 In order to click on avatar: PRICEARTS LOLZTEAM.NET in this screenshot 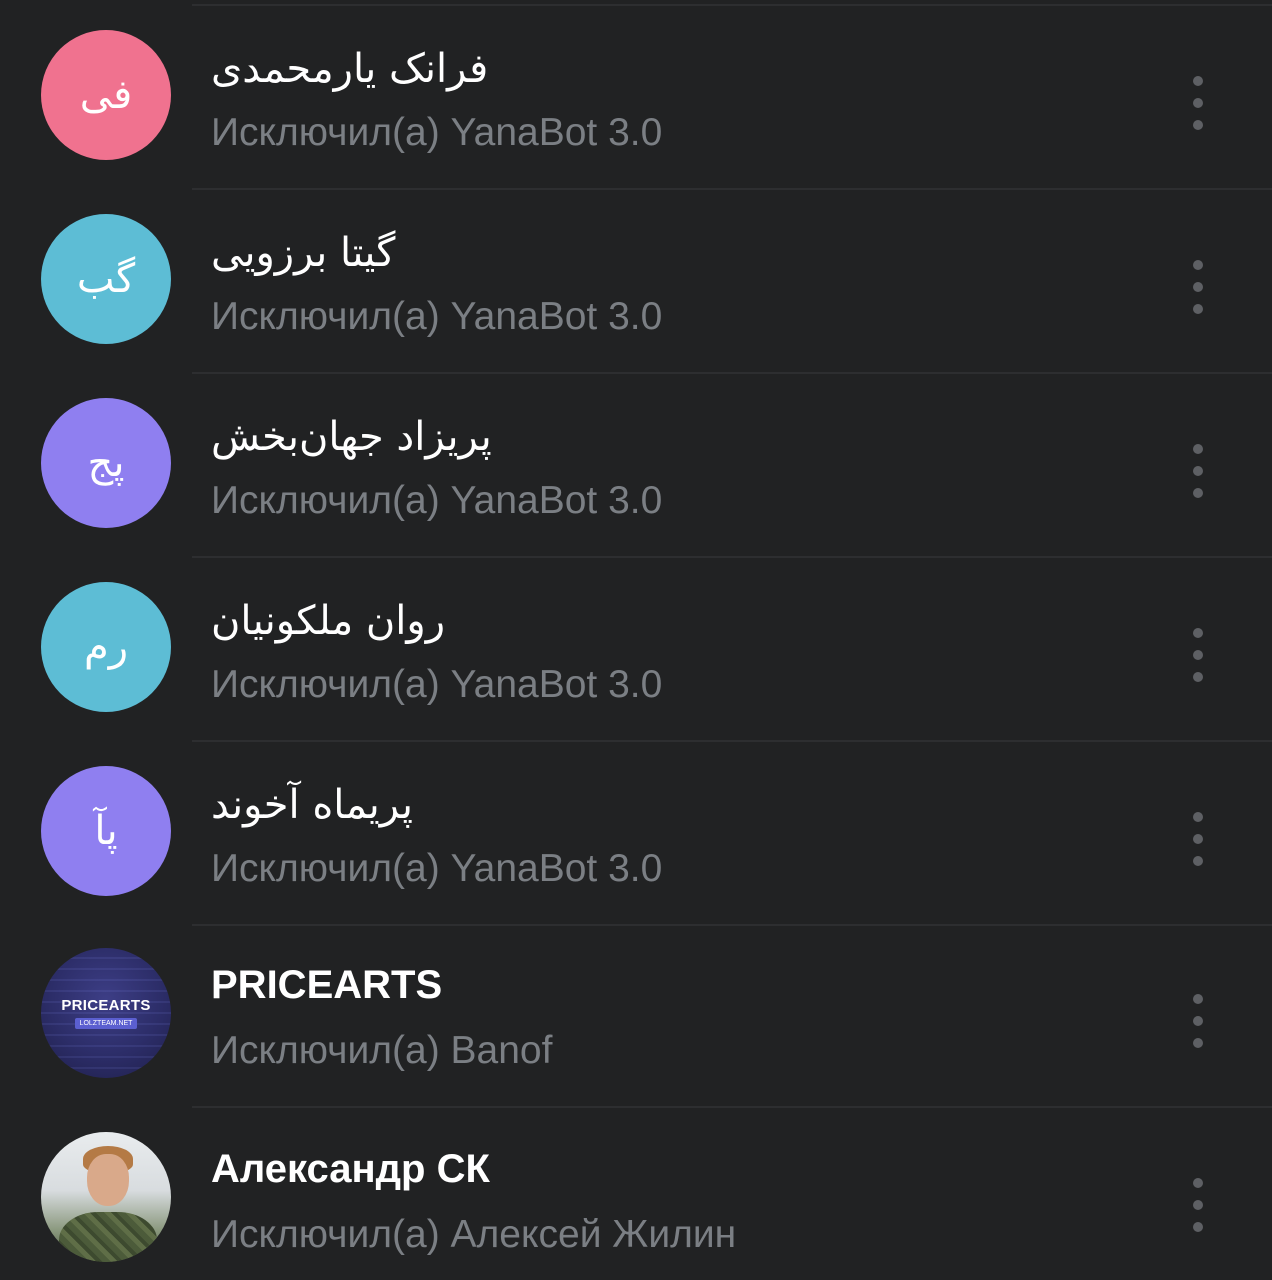, I will do `click(106, 1013)`.